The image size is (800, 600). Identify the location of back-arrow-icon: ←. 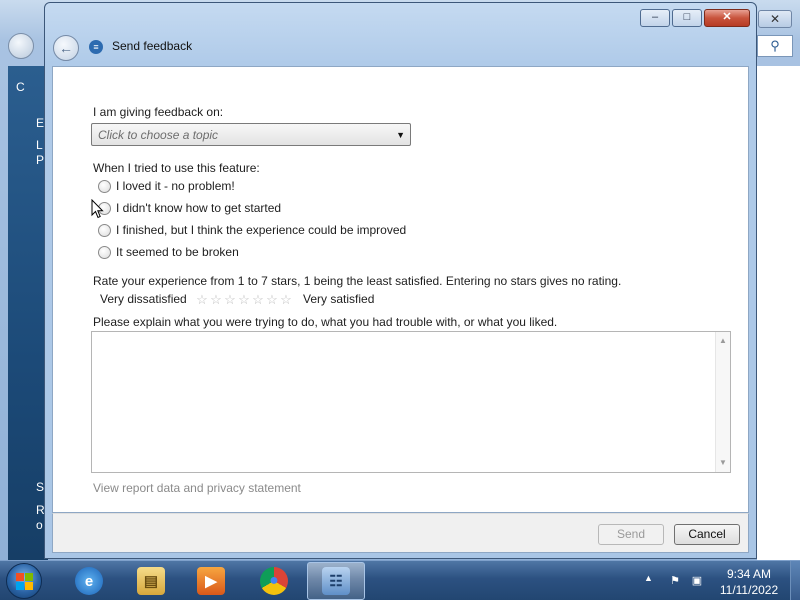
(66, 48).